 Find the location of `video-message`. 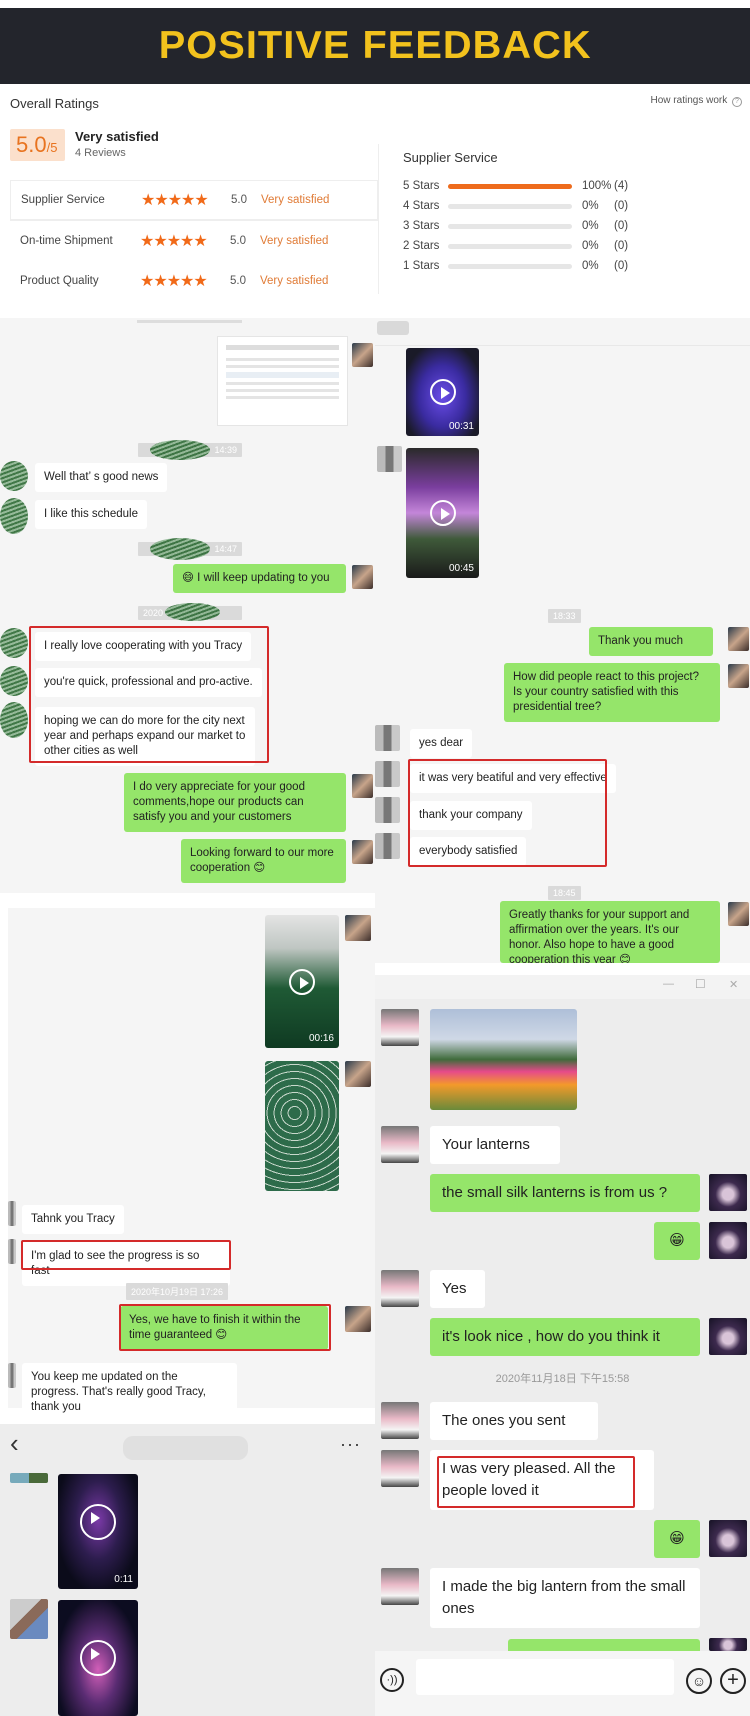

video-message is located at coordinates (98, 1658).